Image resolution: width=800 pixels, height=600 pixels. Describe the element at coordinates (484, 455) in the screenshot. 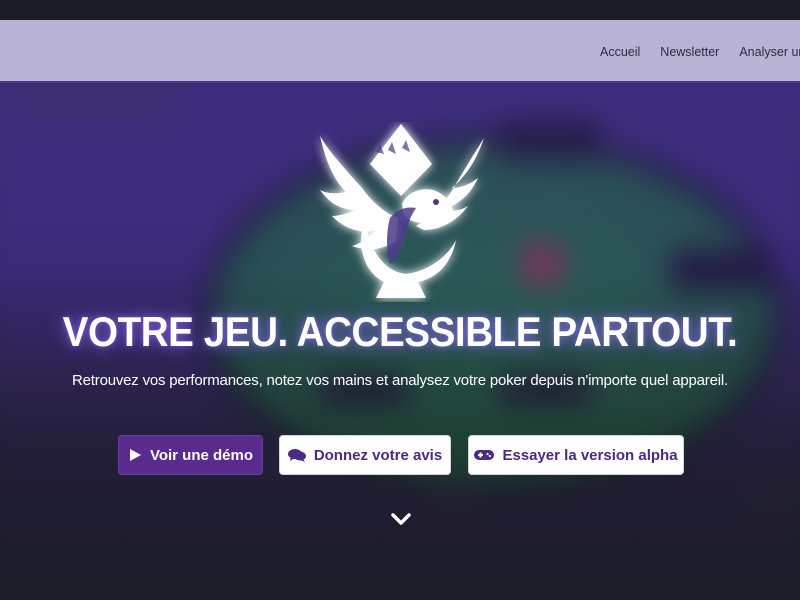

I see `gamepad-icon` at that location.